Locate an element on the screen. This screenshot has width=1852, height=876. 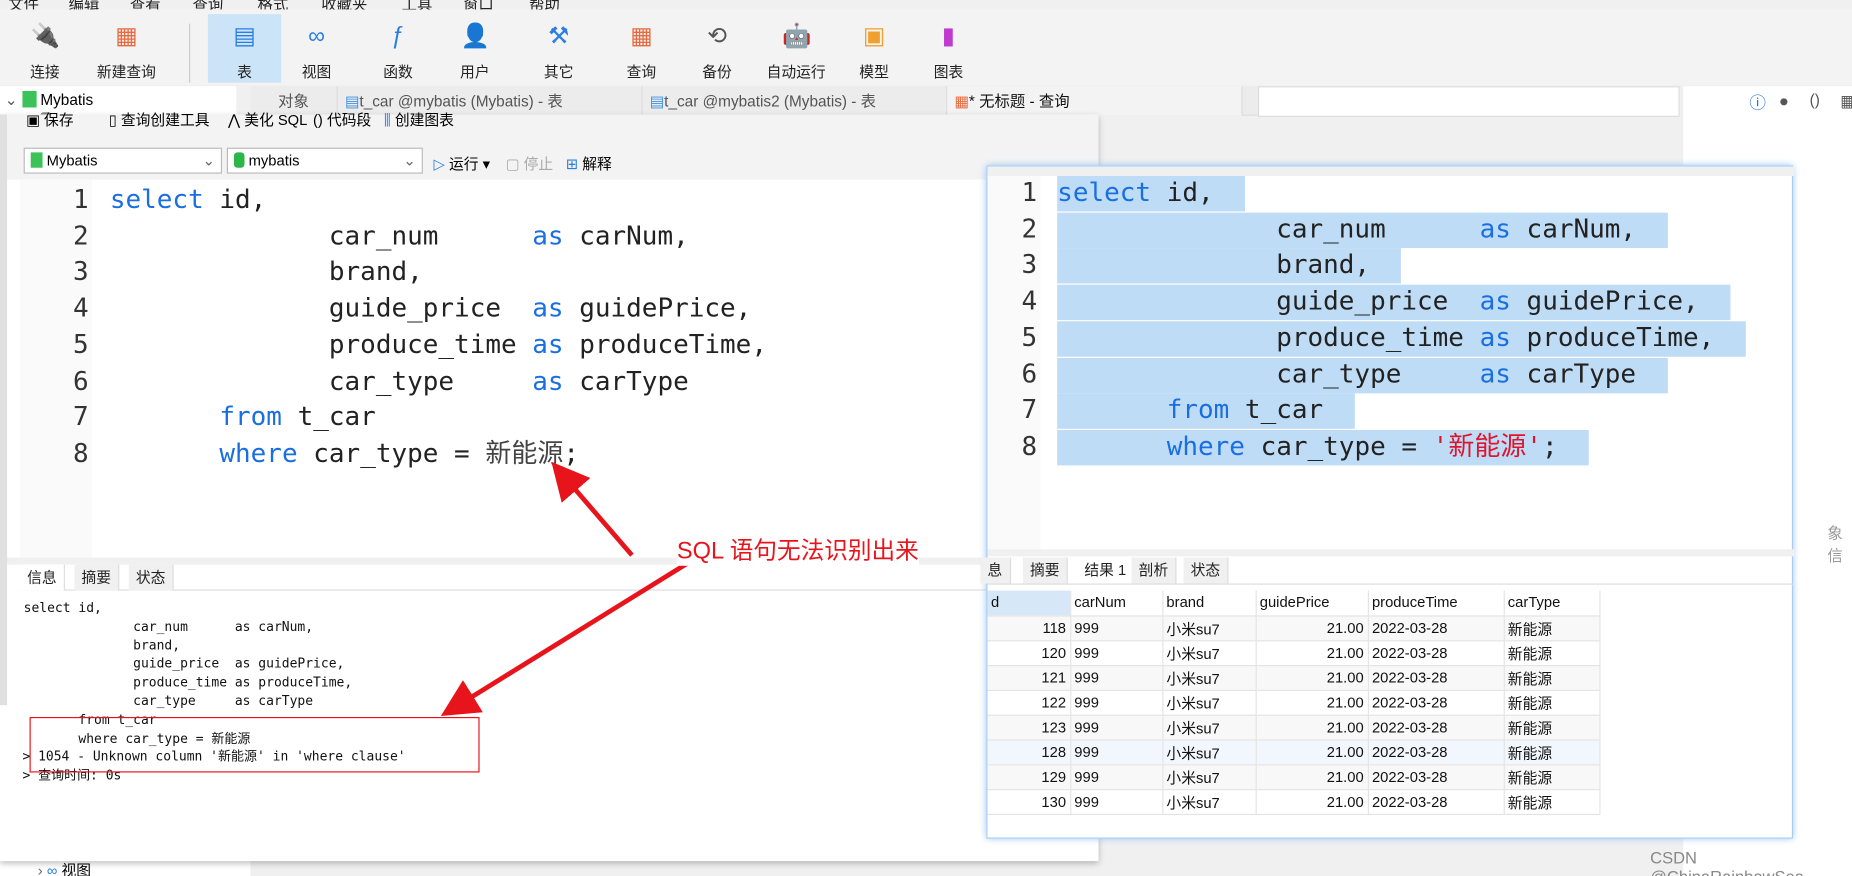
arrow-to-error is located at coordinates (566, 638).